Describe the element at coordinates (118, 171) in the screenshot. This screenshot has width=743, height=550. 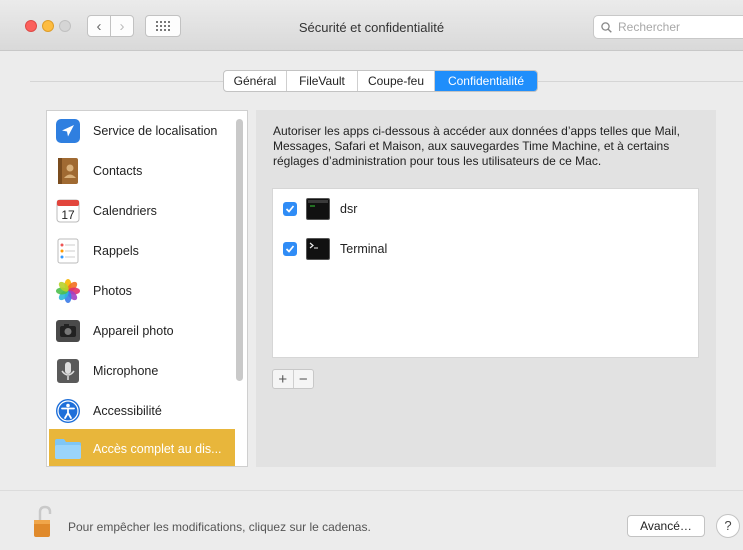
I see `sidebar-item-label: Contacts` at that location.